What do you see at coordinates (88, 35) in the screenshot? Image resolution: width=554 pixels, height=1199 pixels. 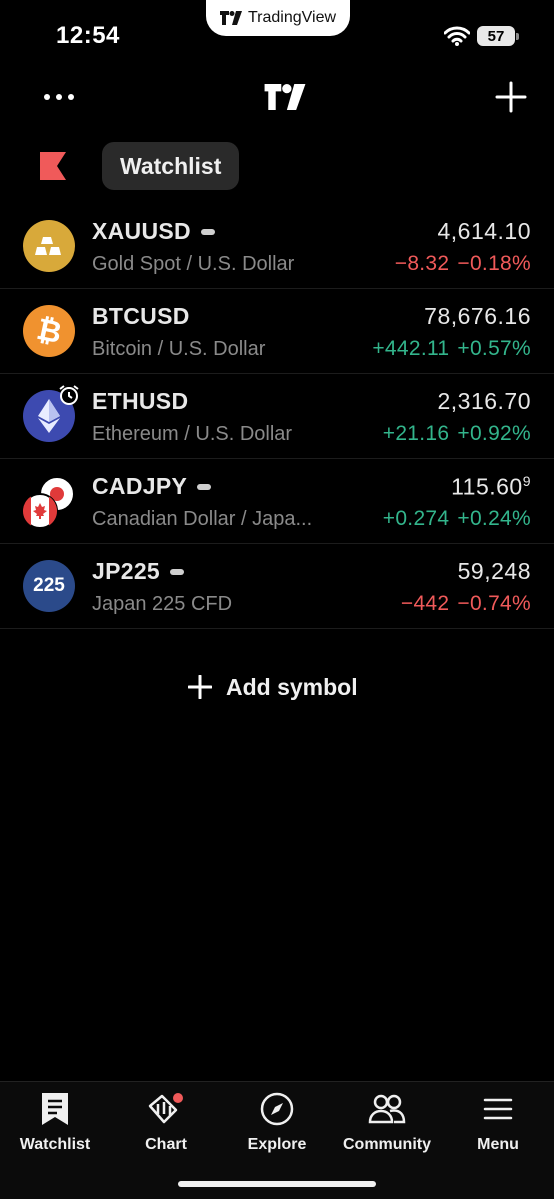 I see `status-time: 12:54` at bounding box center [88, 35].